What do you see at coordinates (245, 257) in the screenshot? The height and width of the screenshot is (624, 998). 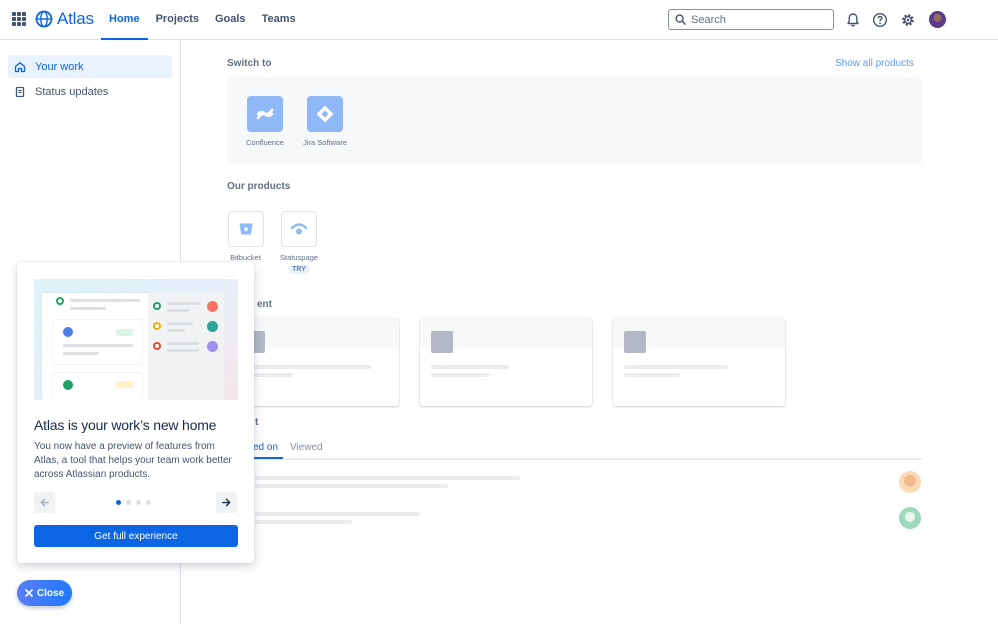 I see `product-name: Bitbucket` at bounding box center [245, 257].